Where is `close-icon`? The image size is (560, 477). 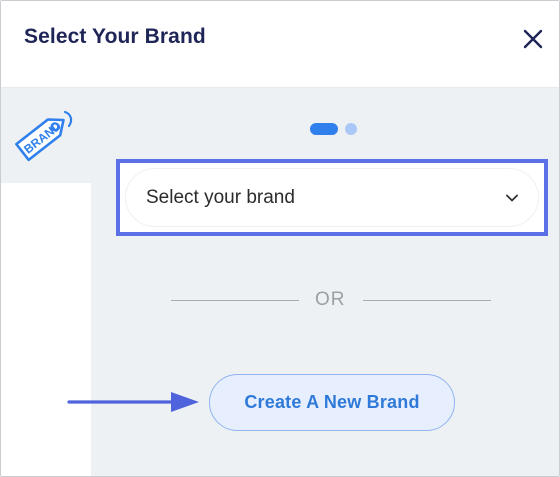
close-icon is located at coordinates (533, 39).